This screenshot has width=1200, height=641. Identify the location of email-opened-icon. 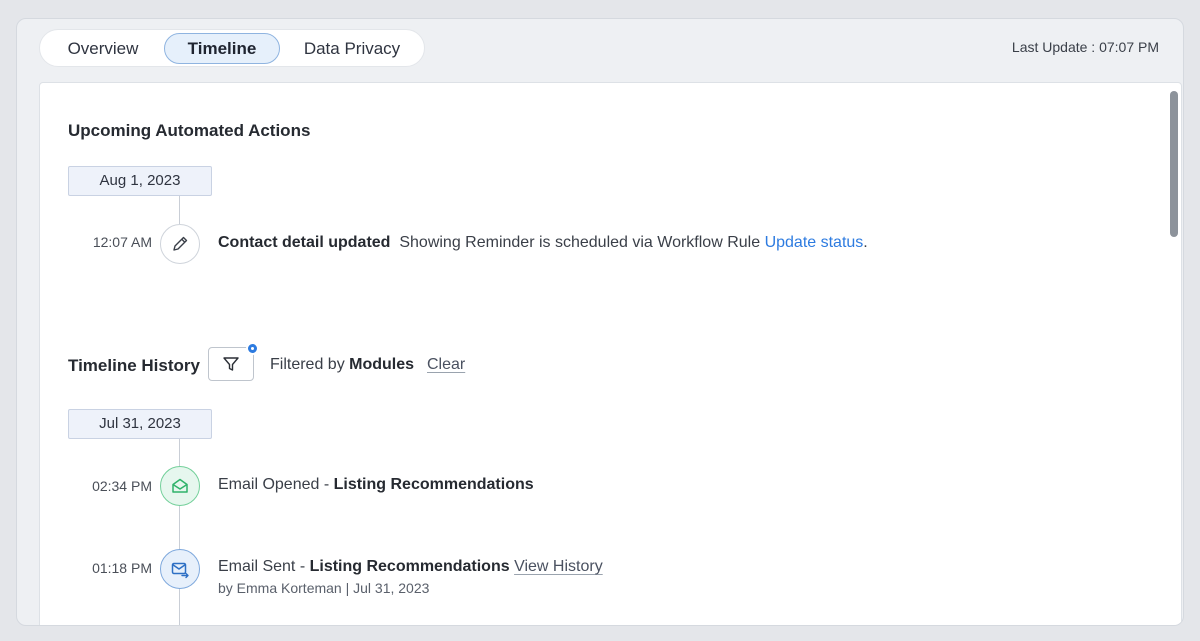
(180, 485).